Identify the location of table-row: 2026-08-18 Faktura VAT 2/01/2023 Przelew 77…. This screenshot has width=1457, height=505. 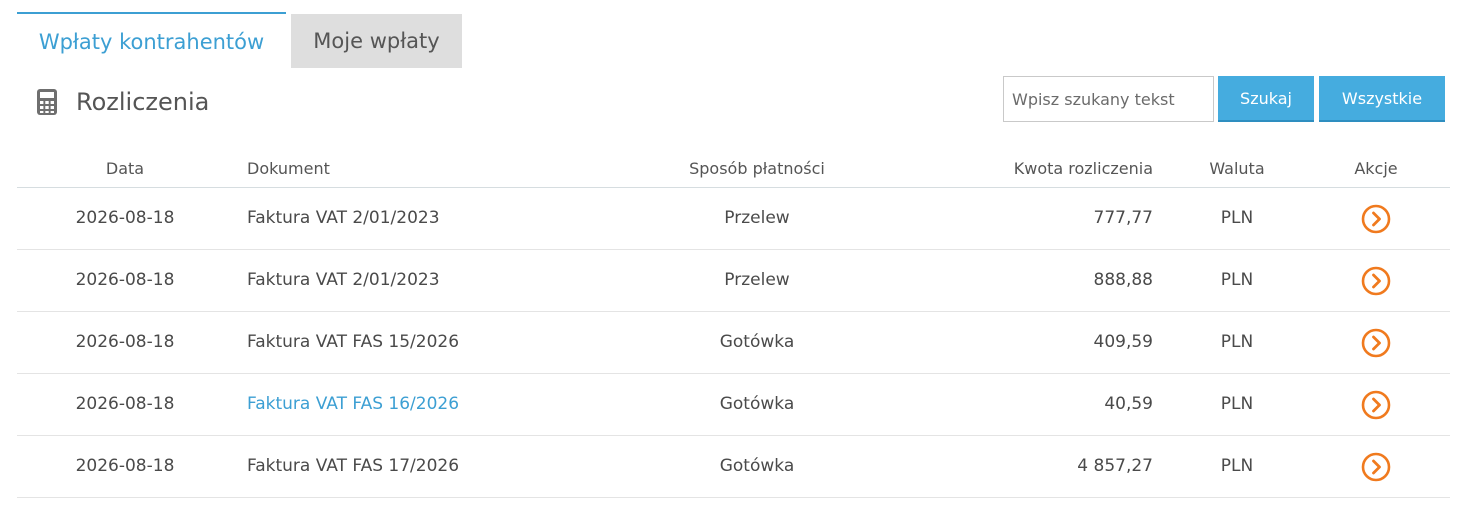
(733, 219).